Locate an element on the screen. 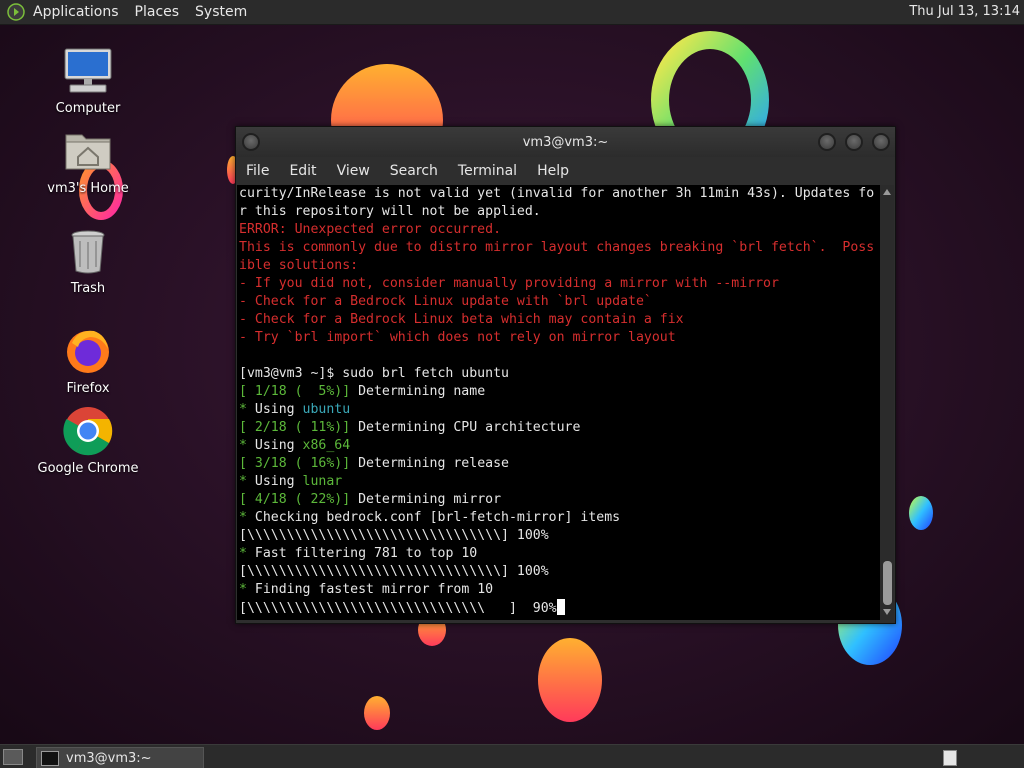 Image resolution: width=1024 pixels, height=768 pixels. terminal-line: * Using x86_64 is located at coordinates (558, 446).